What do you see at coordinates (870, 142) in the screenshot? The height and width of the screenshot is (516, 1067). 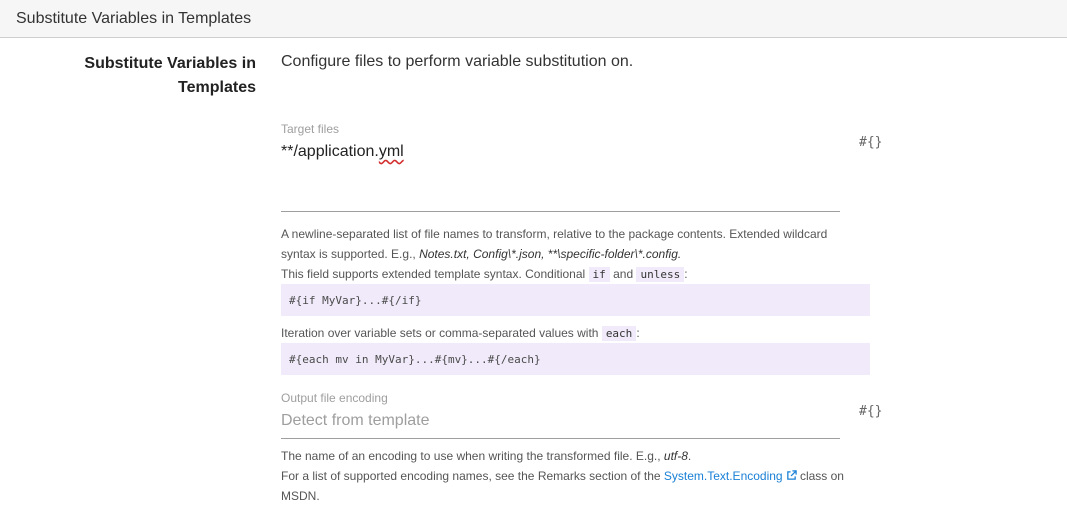 I see `target-files-variable-button: #{}` at bounding box center [870, 142].